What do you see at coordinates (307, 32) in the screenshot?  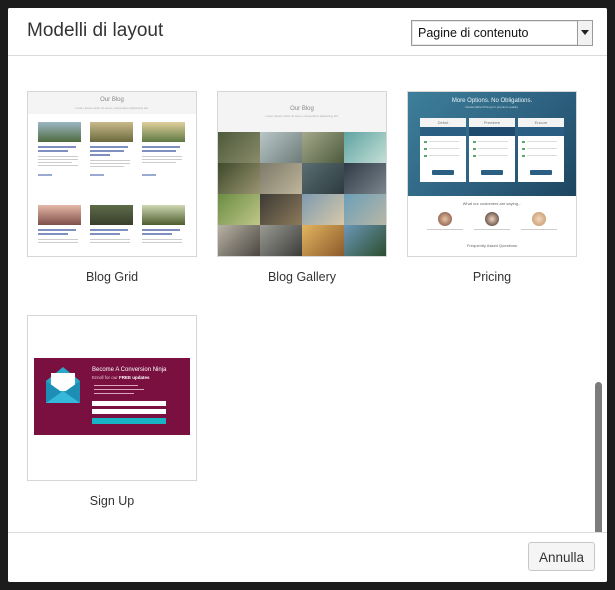 I see `dialog-header: Modelli di layout Pagine di contenuto` at bounding box center [307, 32].